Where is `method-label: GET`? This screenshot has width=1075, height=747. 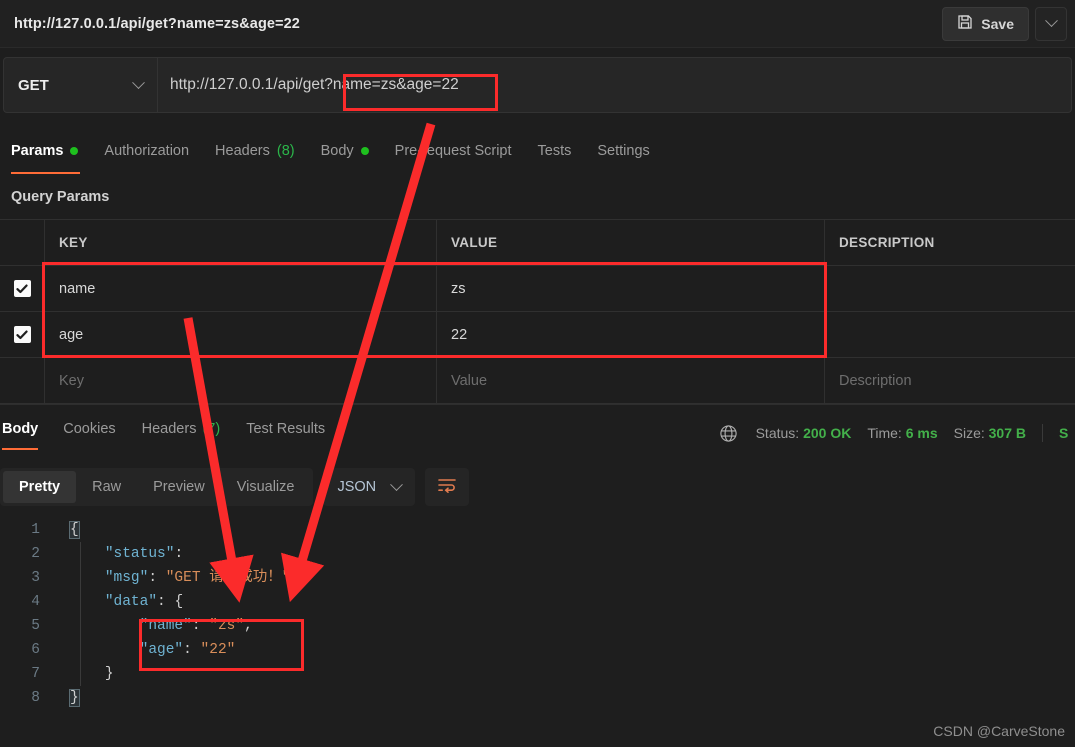 method-label: GET is located at coordinates (33, 85).